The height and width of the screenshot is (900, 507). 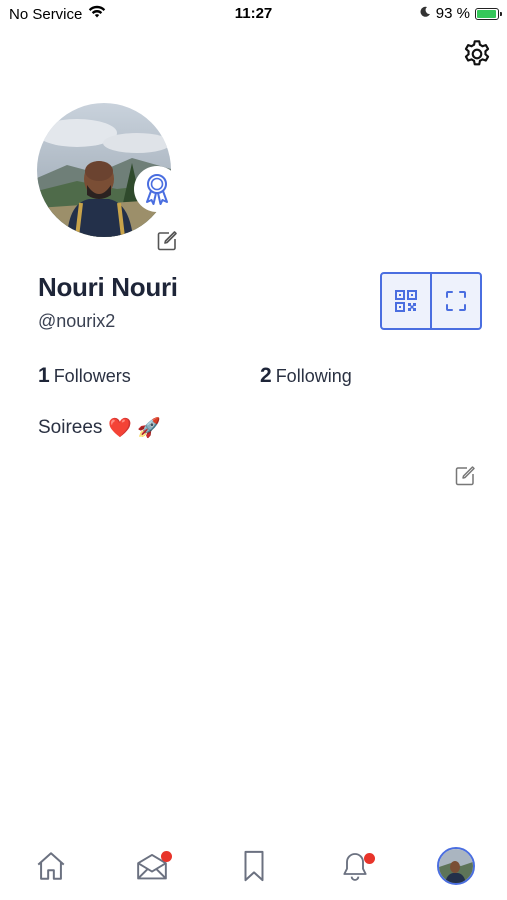 I want to click on bookmark-icon, so click(x=254, y=866).